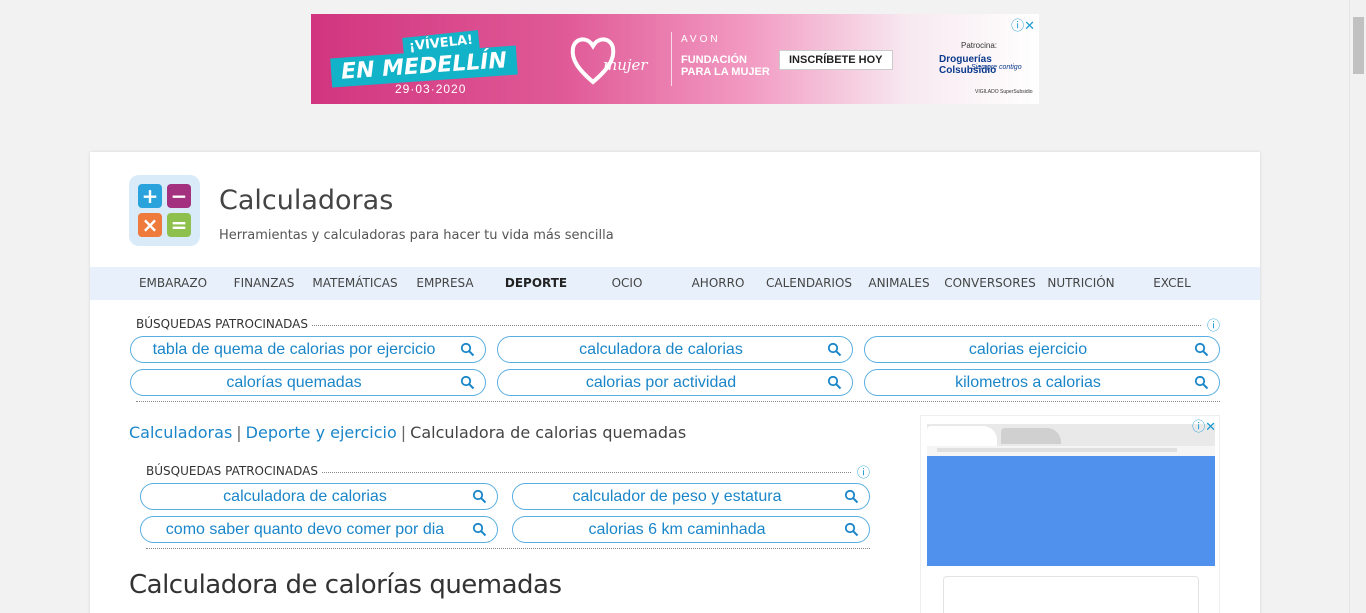 The width and height of the screenshot is (1366, 613). I want to click on ad-address-bar, so click(1057, 450).